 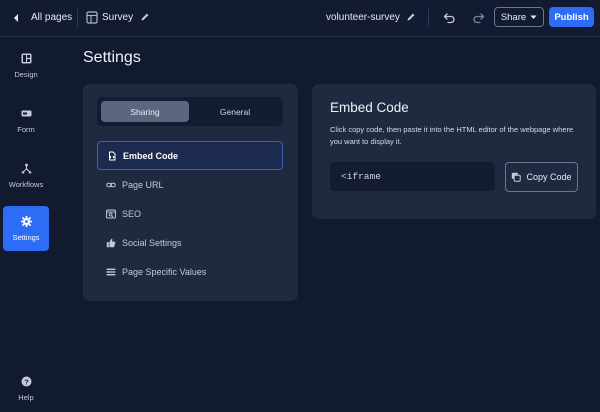 What do you see at coordinates (164, 271) in the screenshot?
I see `menu-item-label: Page Specific Values` at bounding box center [164, 271].